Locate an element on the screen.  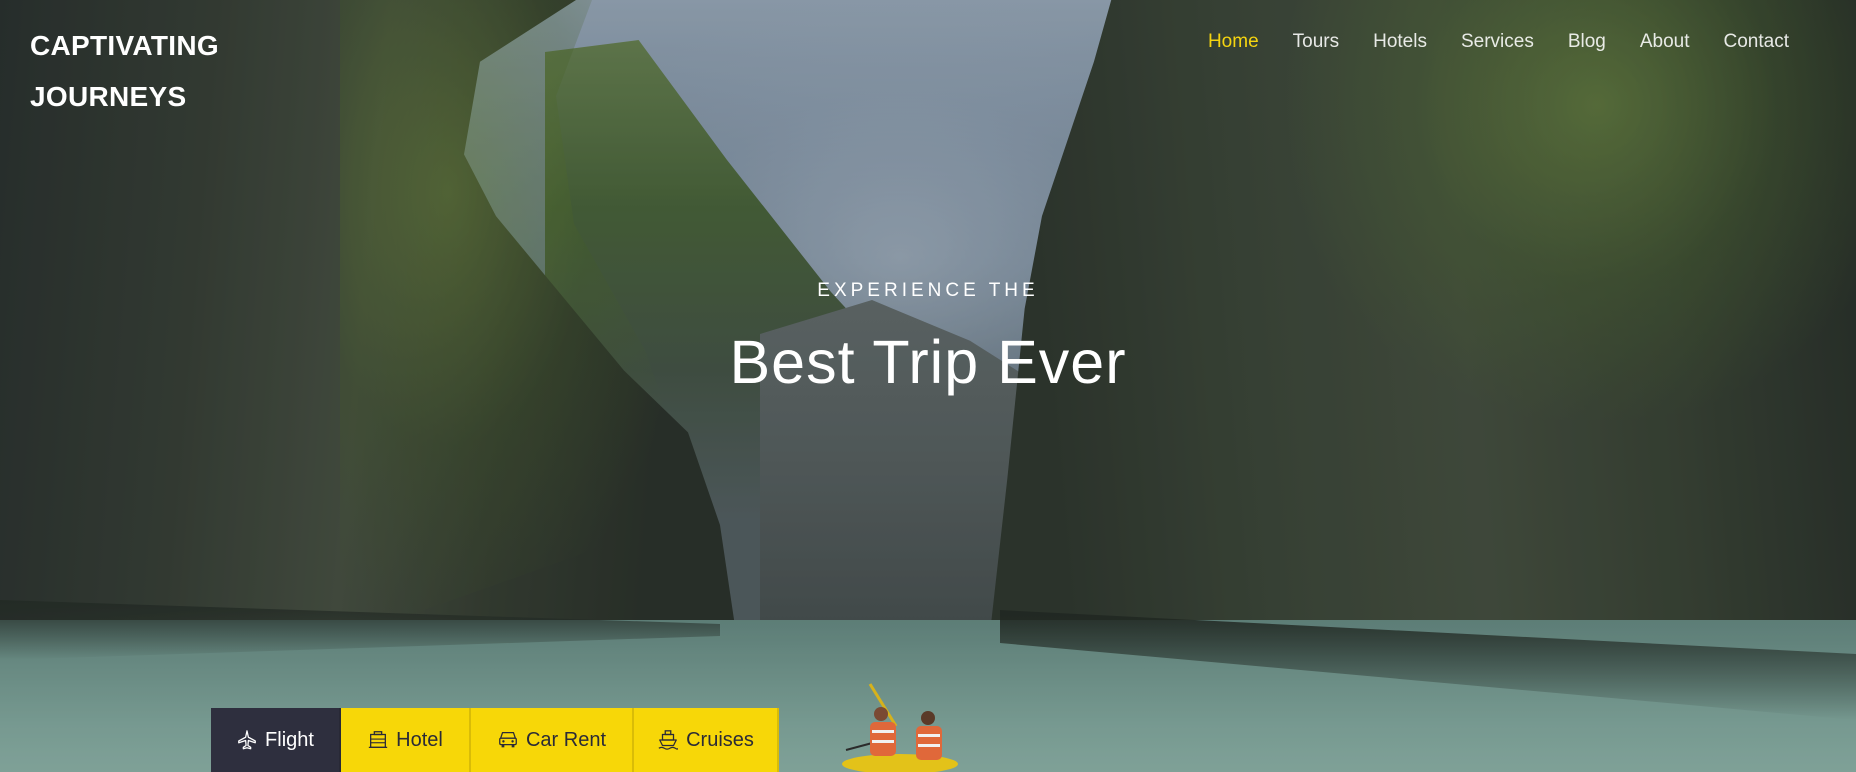
nav-item-home: Home is located at coordinates (1233, 42).